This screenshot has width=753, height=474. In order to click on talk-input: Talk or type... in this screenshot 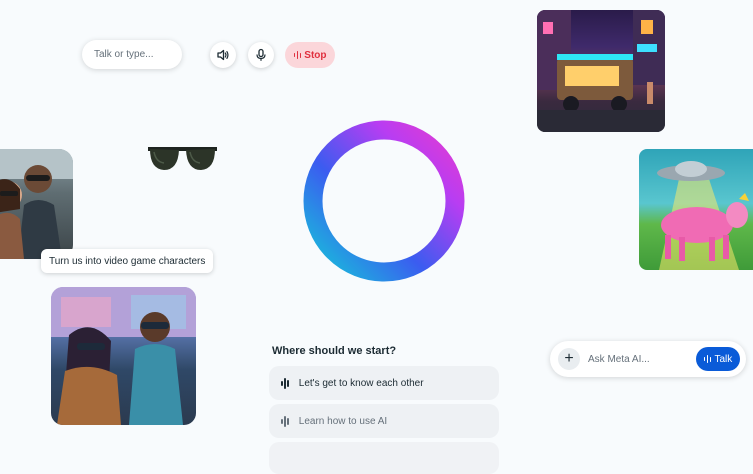, I will do `click(132, 54)`.